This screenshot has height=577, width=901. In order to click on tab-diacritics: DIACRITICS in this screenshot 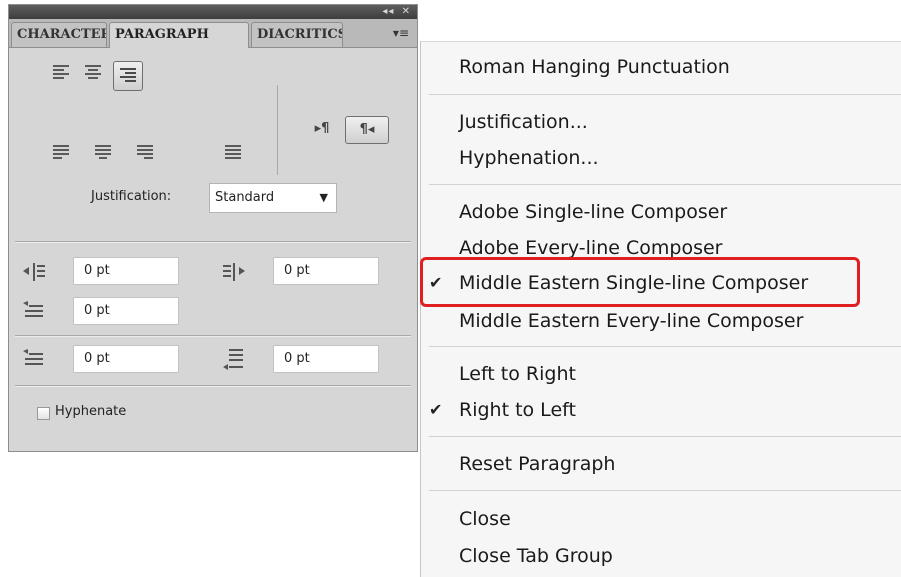, I will do `click(297, 34)`.